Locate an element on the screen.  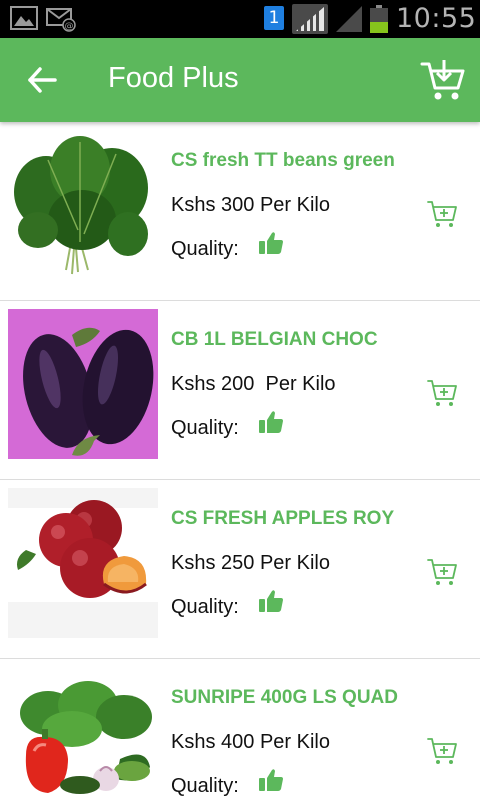
status-time: 10:55 is located at coordinates (436, 18).